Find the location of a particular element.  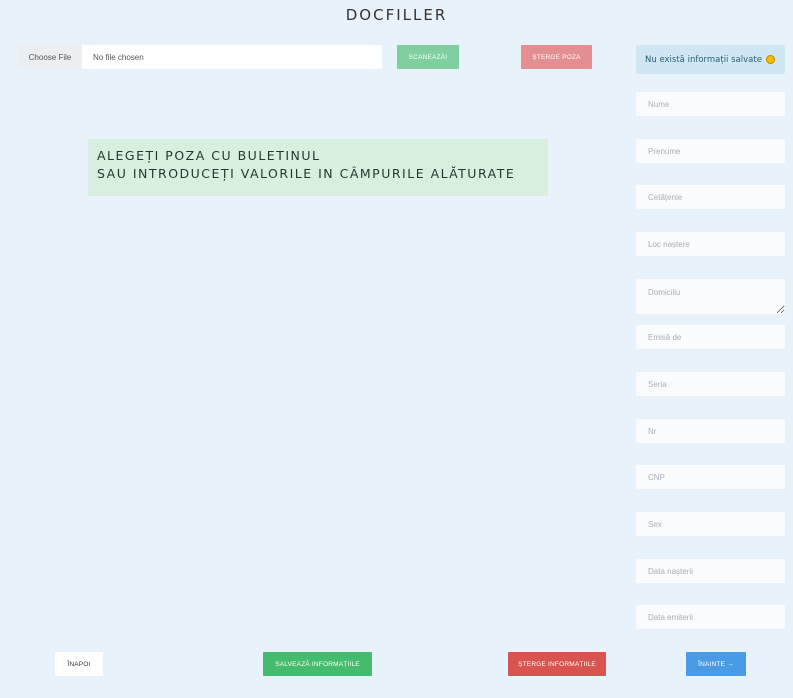

smiley-icon is located at coordinates (770, 59).